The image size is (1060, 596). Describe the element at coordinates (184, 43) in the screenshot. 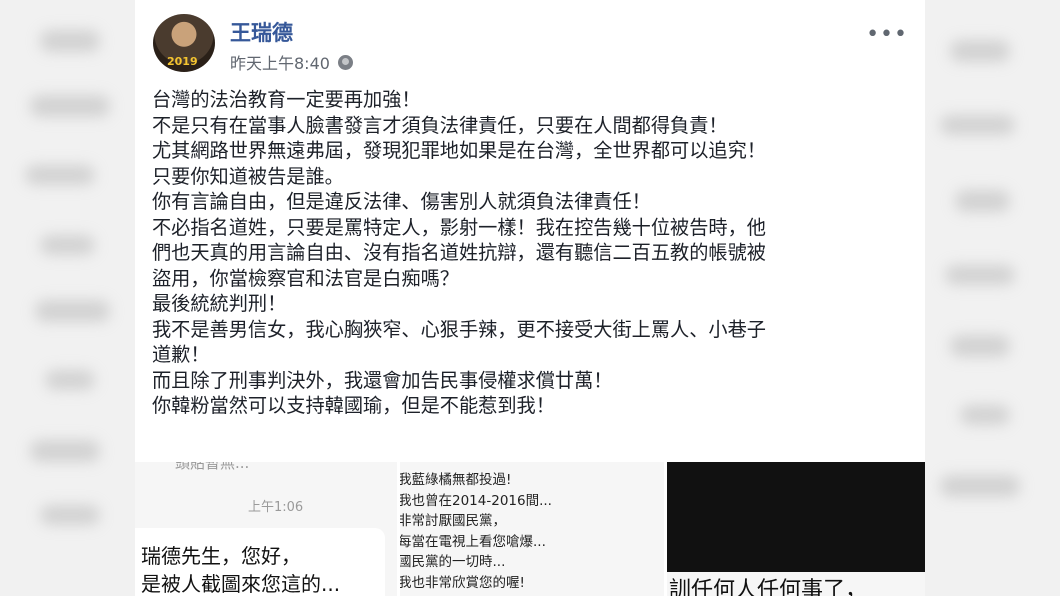

I see `avatar: 2019` at that location.